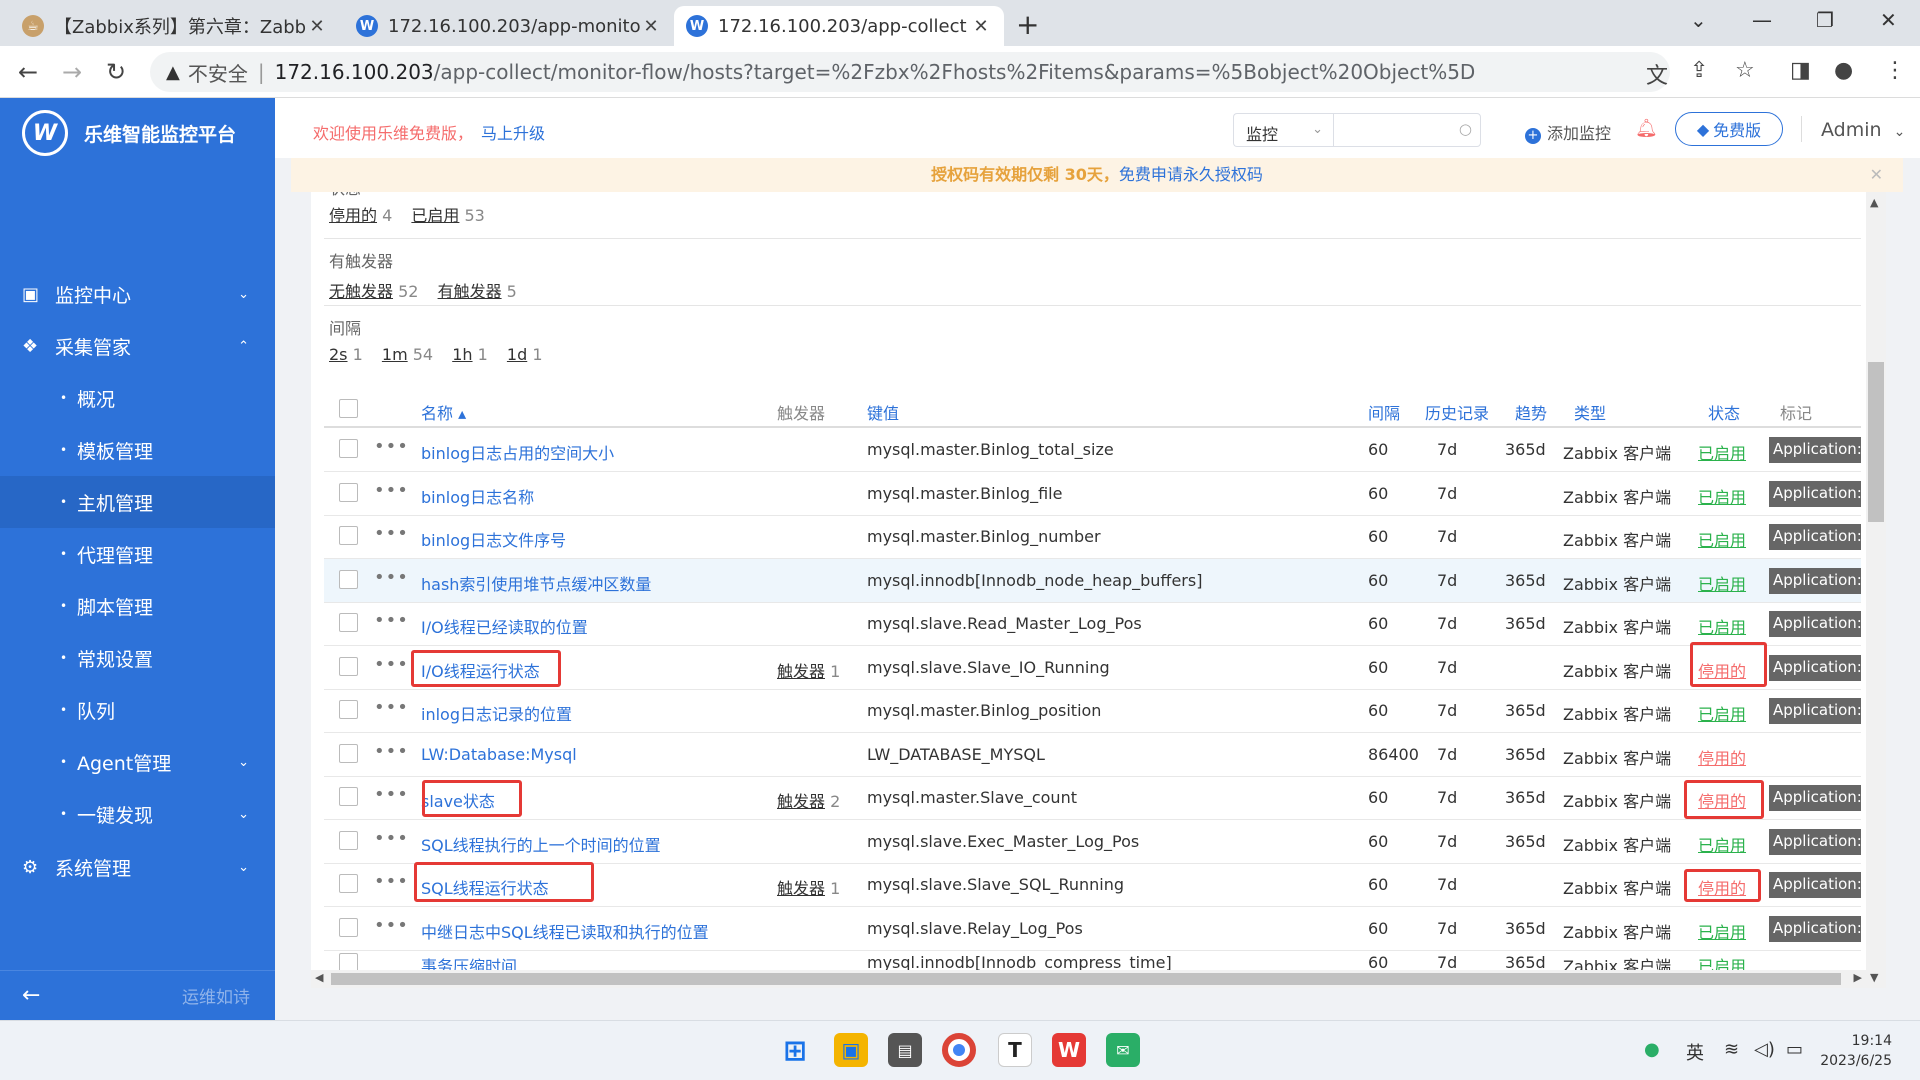 The image size is (1920, 1080). What do you see at coordinates (361, 291) in the screenshot?
I see `filter-option: 无触发器` at bounding box center [361, 291].